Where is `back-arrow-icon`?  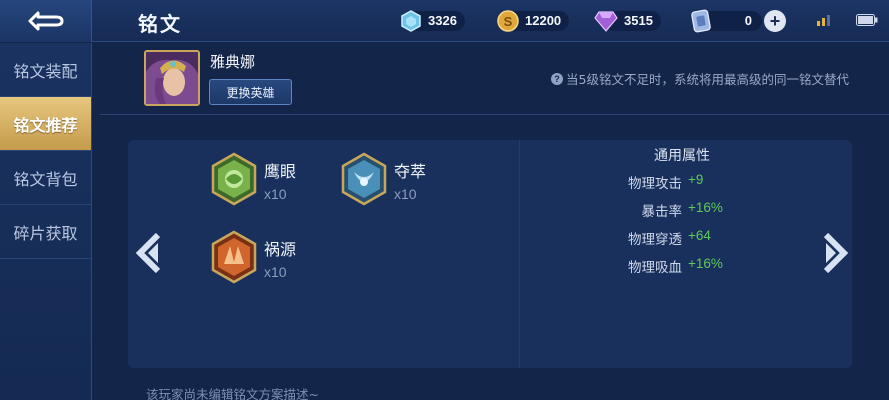
back-arrow-icon is located at coordinates (45, 21).